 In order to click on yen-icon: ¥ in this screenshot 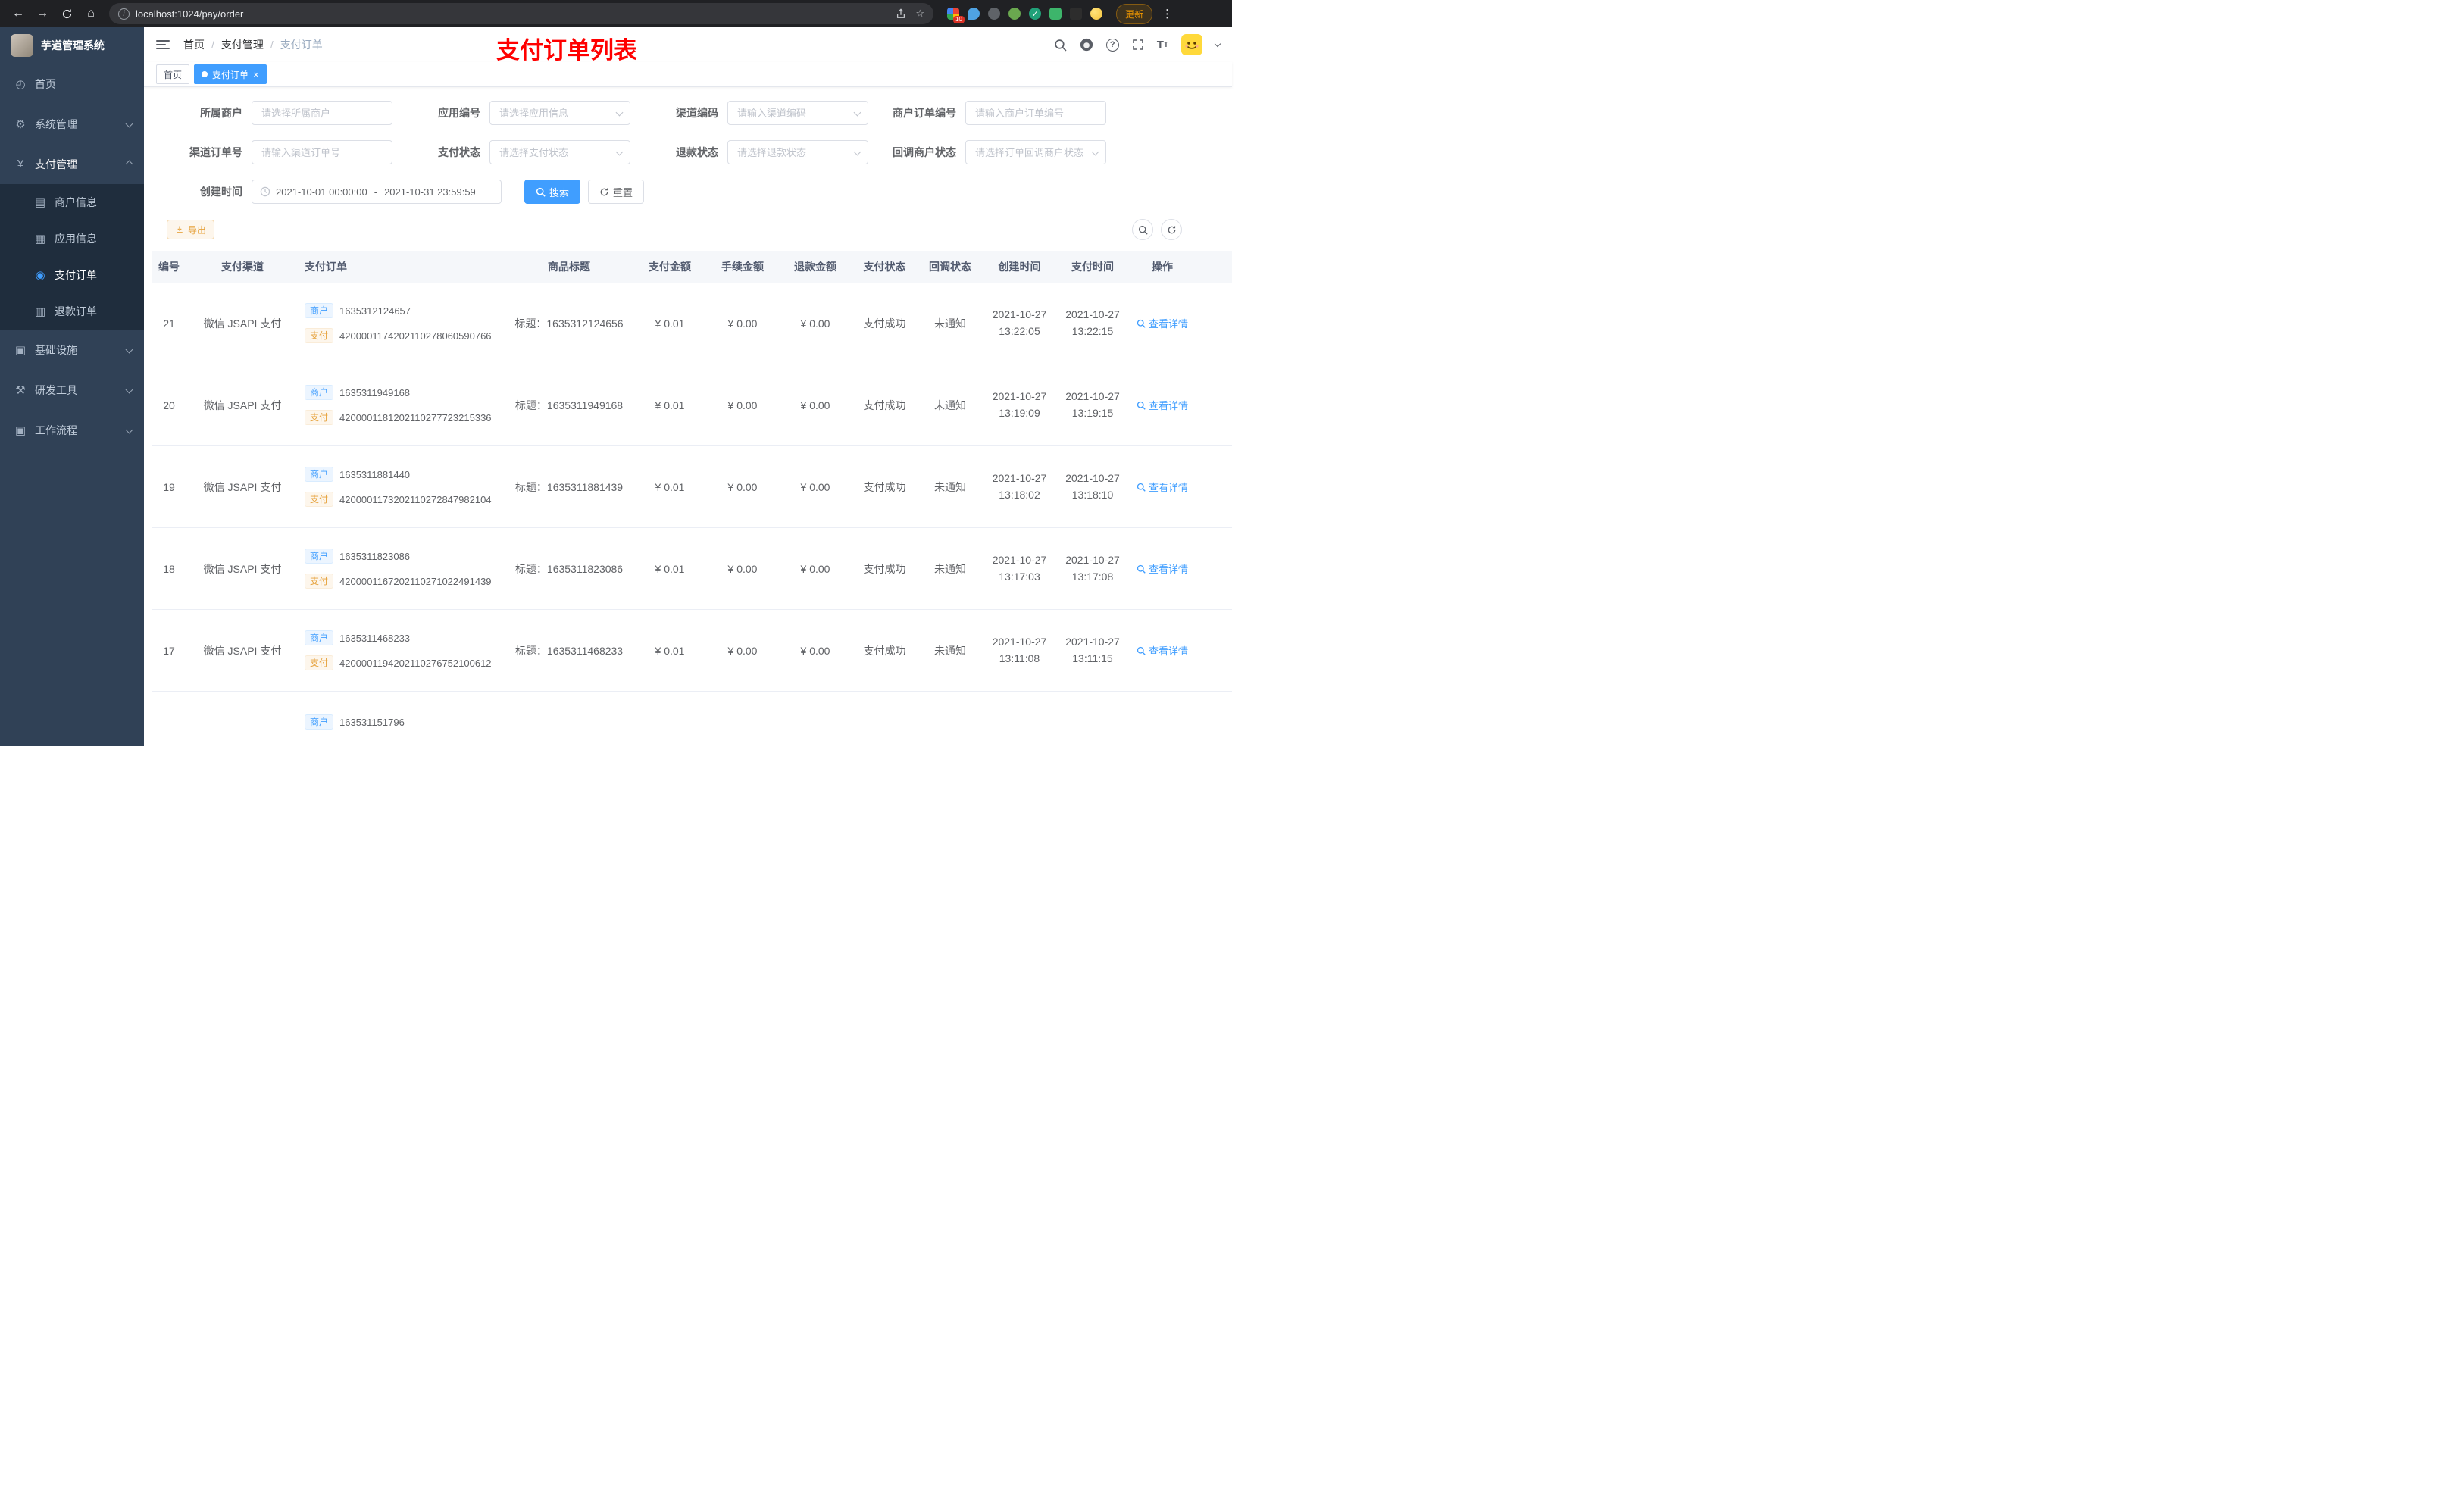, I will do `click(20, 164)`.